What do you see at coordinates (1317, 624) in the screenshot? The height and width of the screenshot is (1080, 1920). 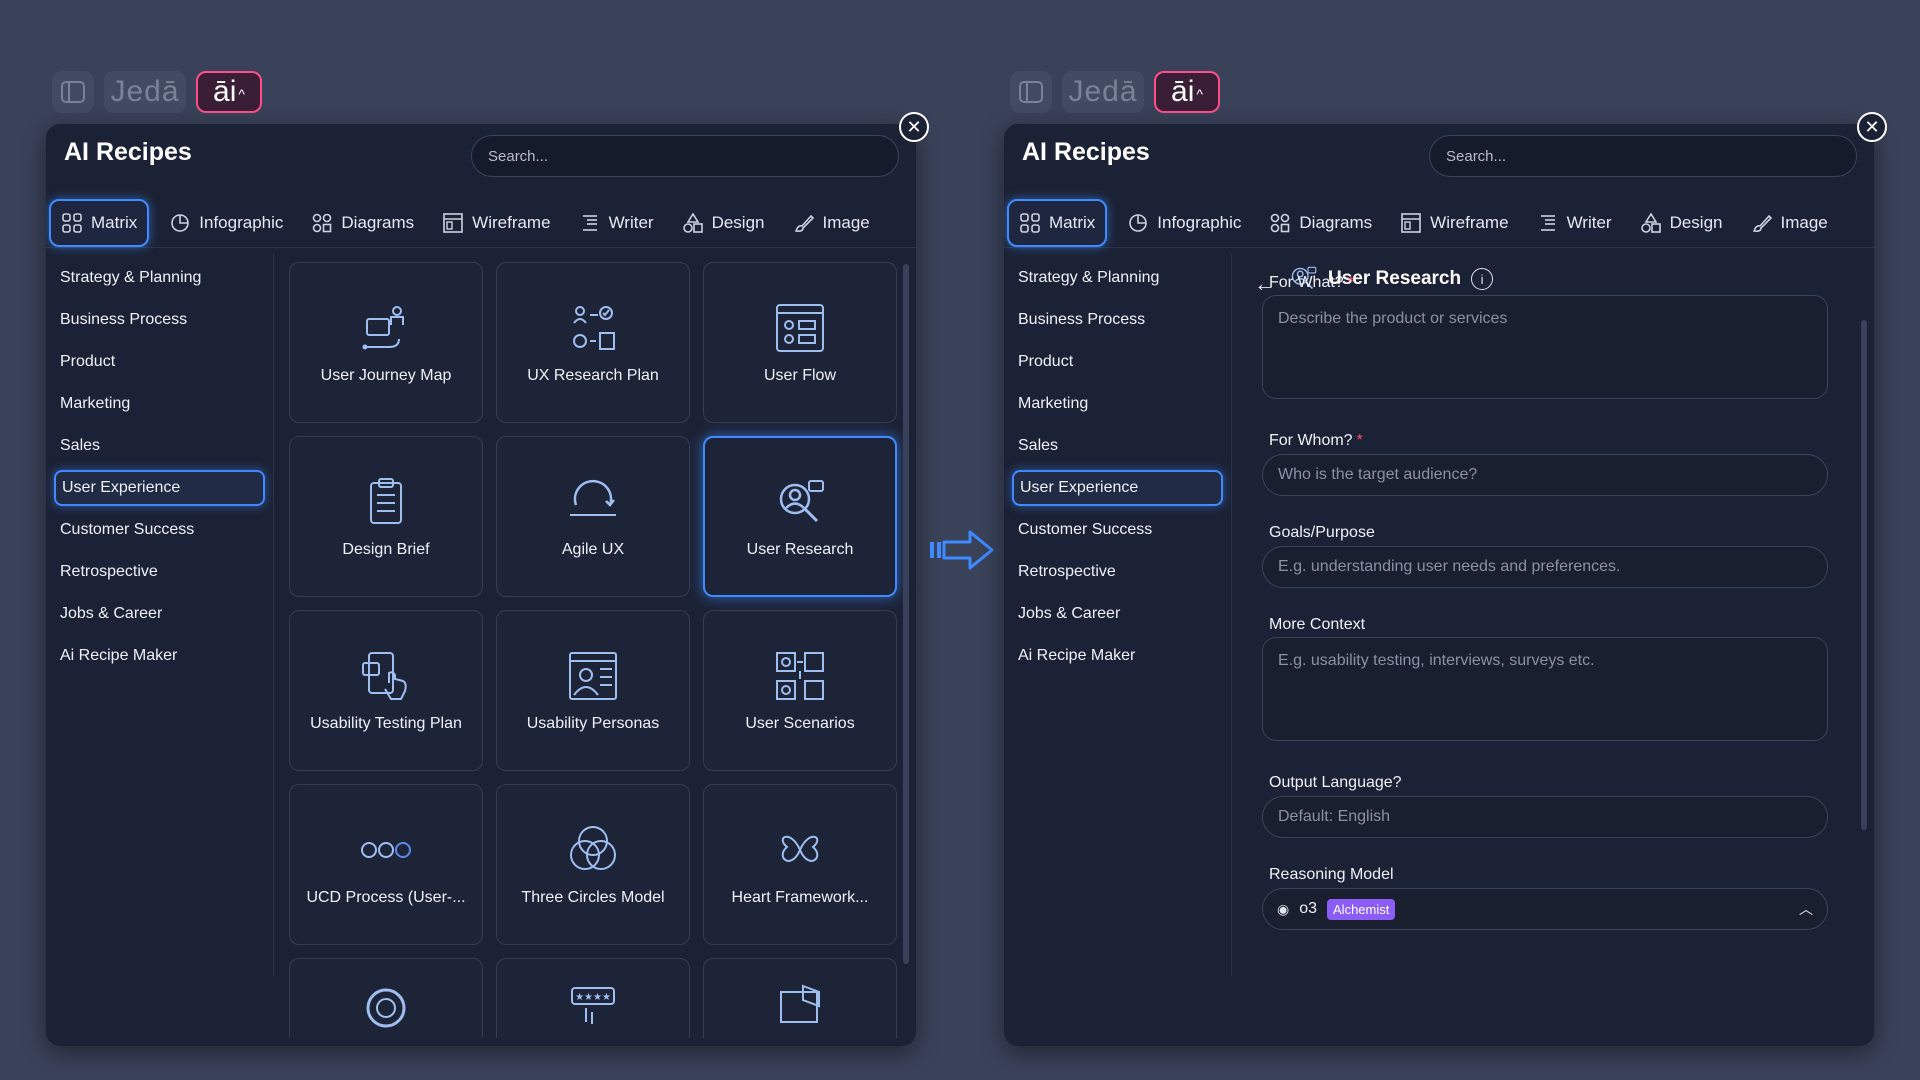 I see `context-label: More Context` at bounding box center [1317, 624].